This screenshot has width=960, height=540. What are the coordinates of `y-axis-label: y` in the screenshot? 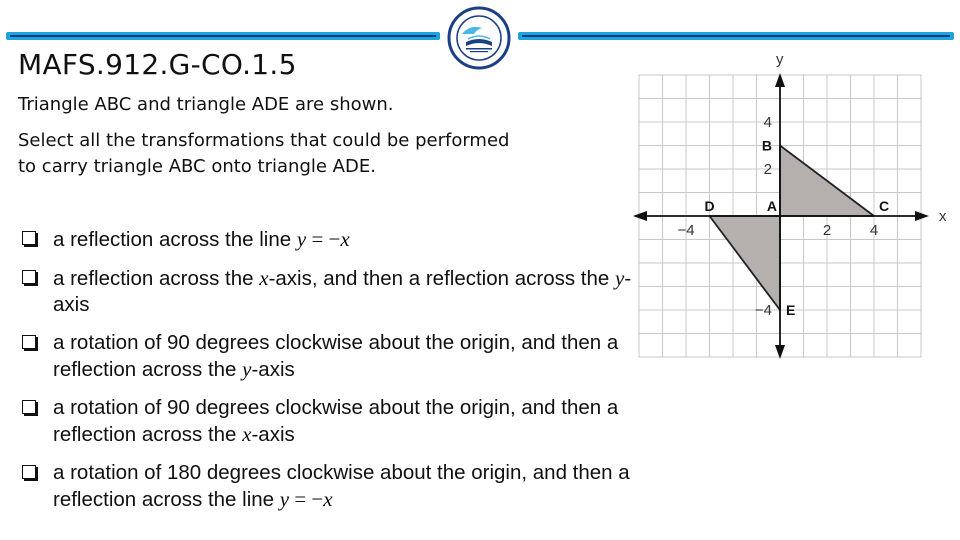 It's located at (780, 59).